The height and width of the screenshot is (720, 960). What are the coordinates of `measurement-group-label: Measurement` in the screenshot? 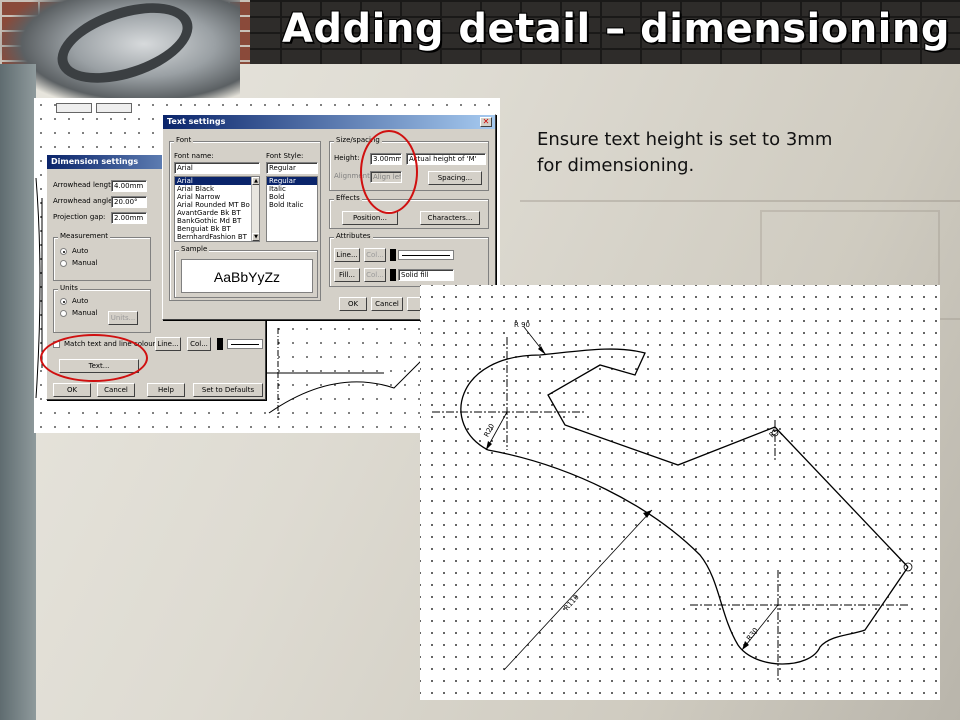 It's located at (84, 236).